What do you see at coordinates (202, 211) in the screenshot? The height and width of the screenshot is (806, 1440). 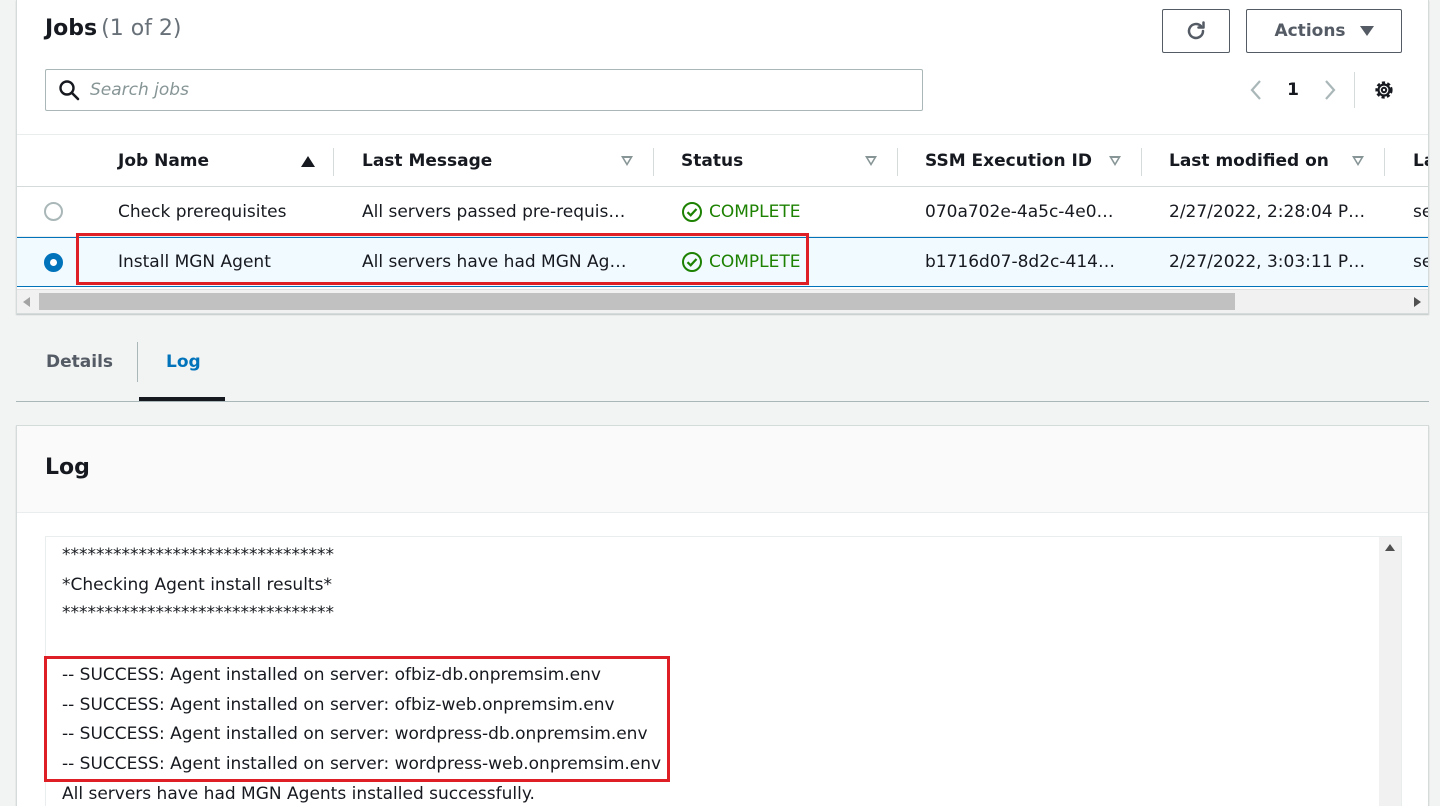 I see `job-name-cell: Check prerequisites` at bounding box center [202, 211].